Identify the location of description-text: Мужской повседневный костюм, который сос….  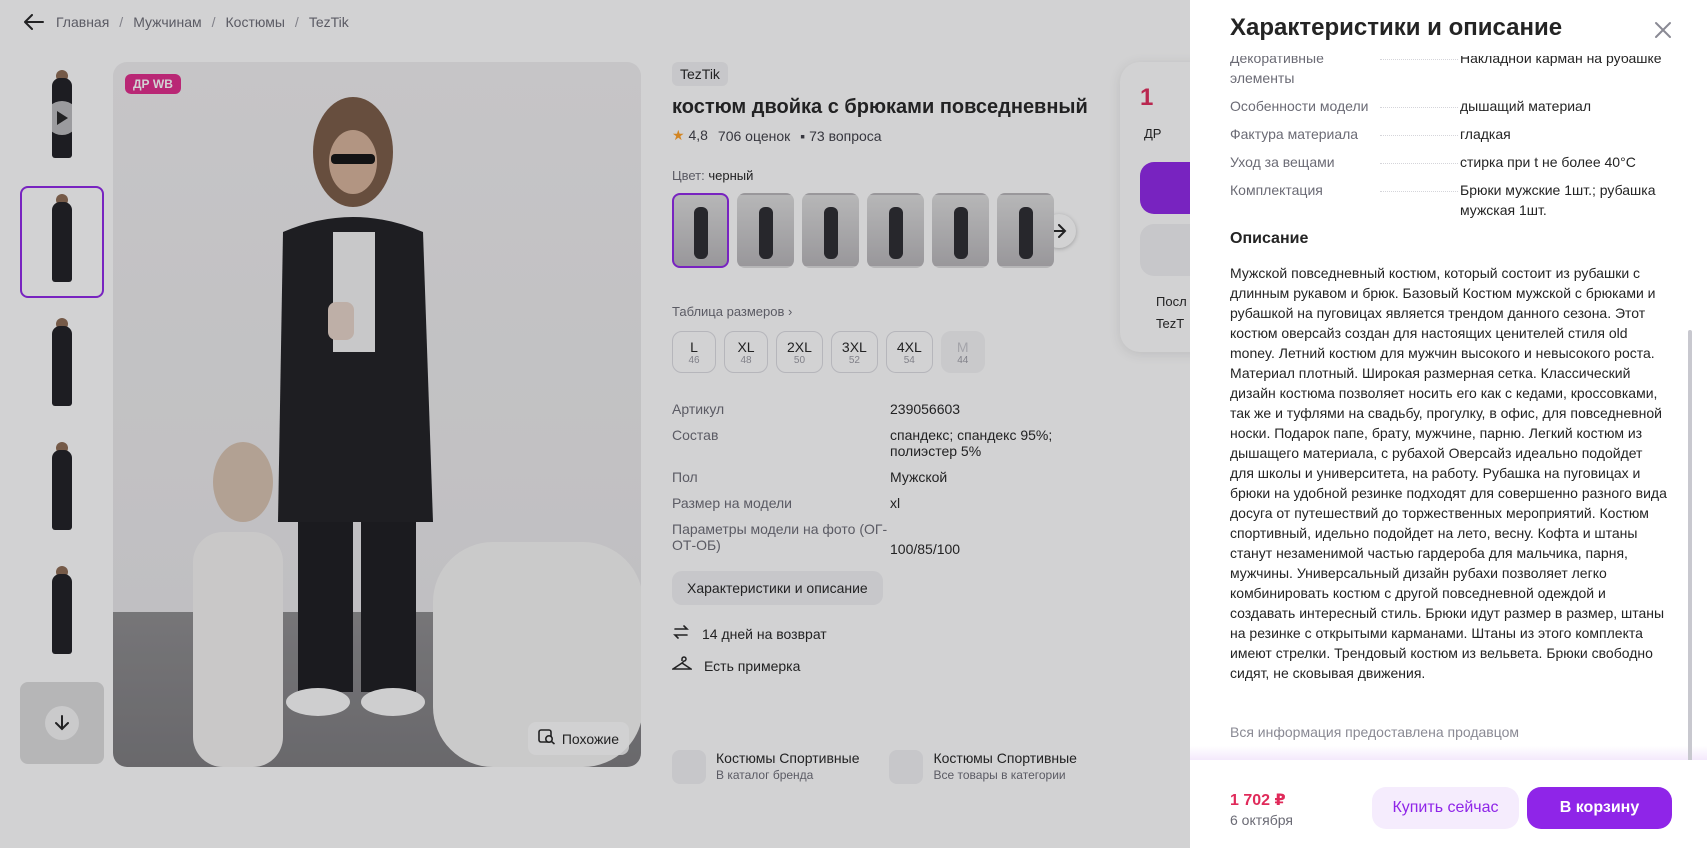
(1448, 473).